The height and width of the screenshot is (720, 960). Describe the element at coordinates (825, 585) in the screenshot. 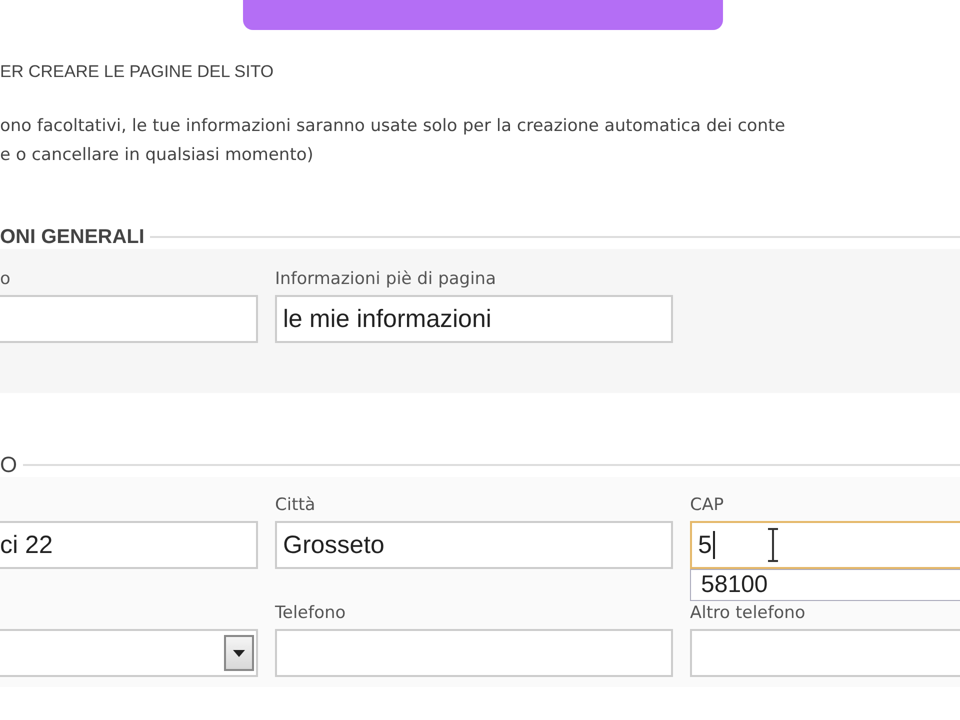

I see `autocomplete-suggestion: 58100` at that location.